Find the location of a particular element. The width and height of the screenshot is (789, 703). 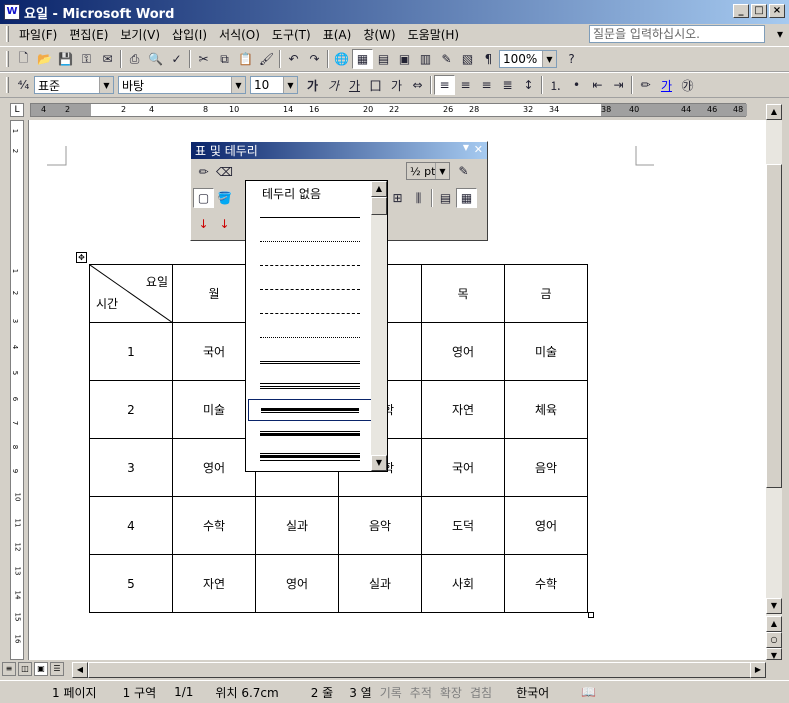

style-combo: 표준 ▼ is located at coordinates (74, 85).